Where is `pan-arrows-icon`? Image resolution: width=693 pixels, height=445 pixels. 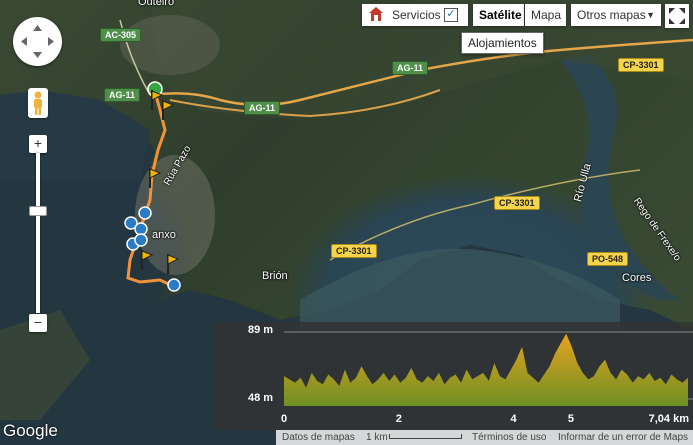 pan-arrows-icon is located at coordinates (37, 41).